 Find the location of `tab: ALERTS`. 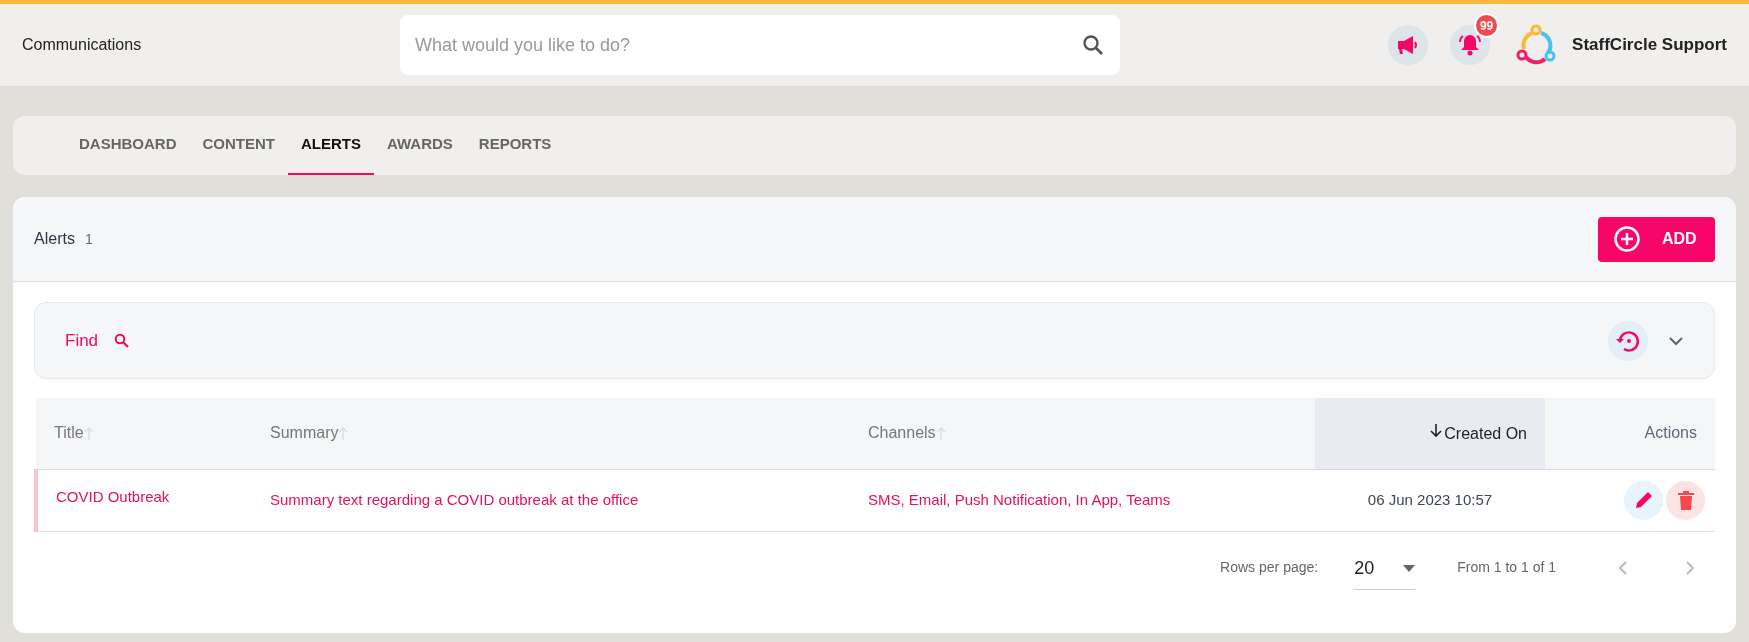

tab: ALERTS is located at coordinates (331, 145).